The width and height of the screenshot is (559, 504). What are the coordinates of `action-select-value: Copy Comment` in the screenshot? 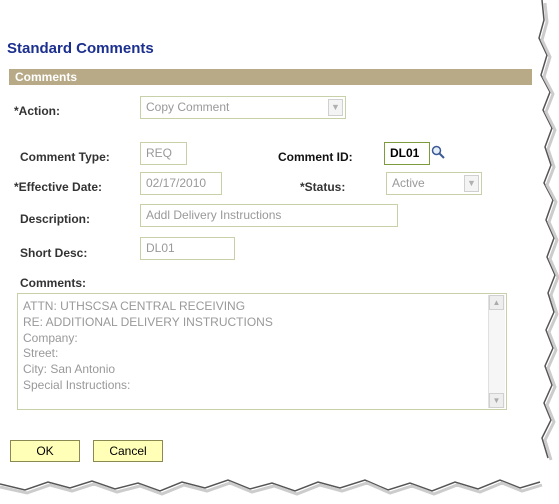 It's located at (188, 107).